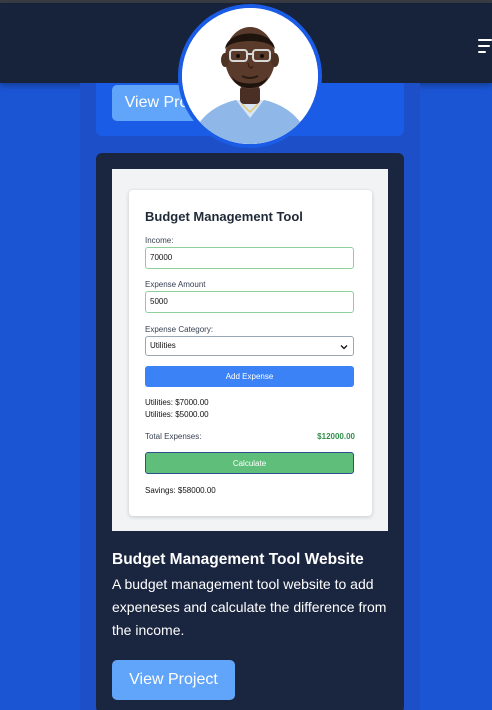  Describe the element at coordinates (249, 302) in the screenshot. I see `expense-amount-field: 5000` at that location.